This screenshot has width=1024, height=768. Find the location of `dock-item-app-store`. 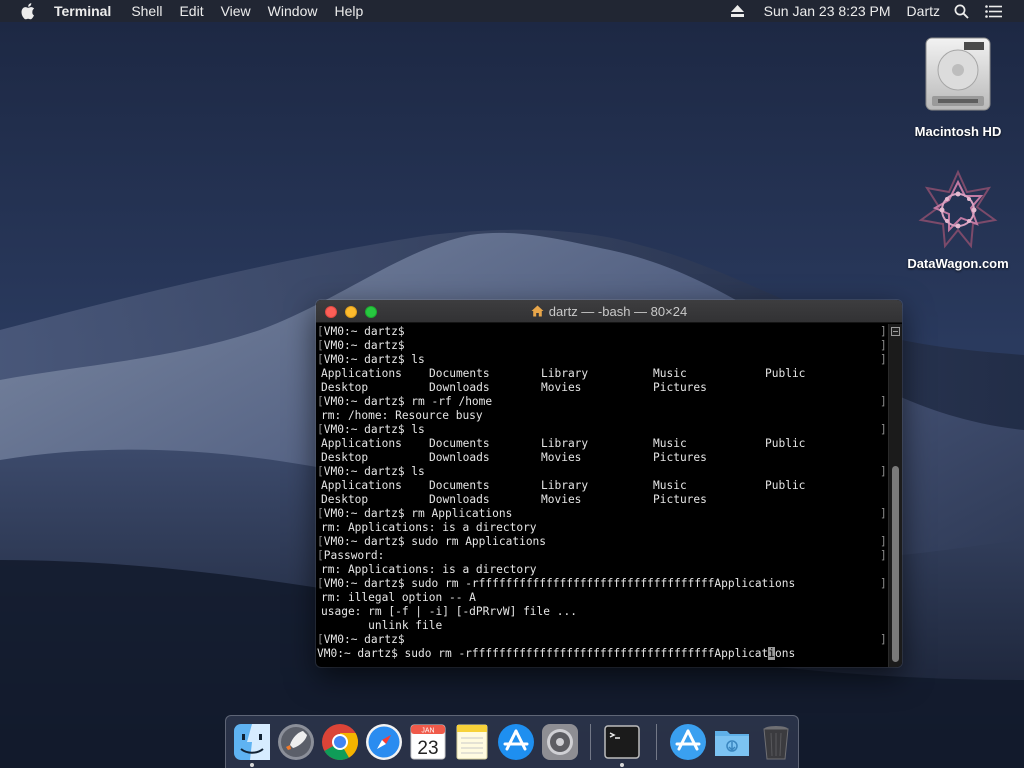

dock-item-app-store is located at coordinates (516, 742).